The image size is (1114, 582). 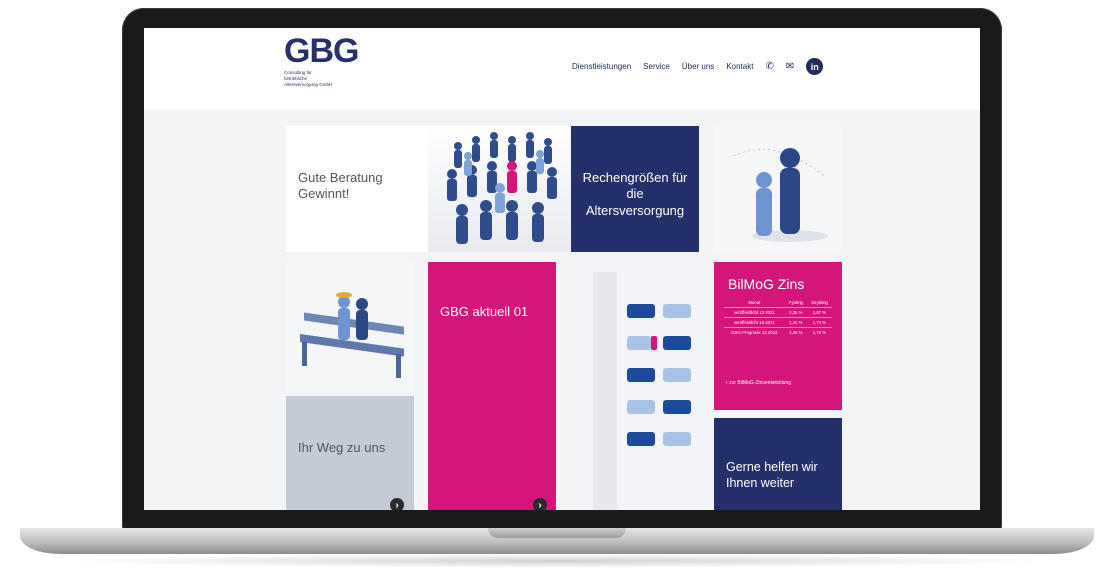 I want to click on shelf-image, so click(x=642, y=386).